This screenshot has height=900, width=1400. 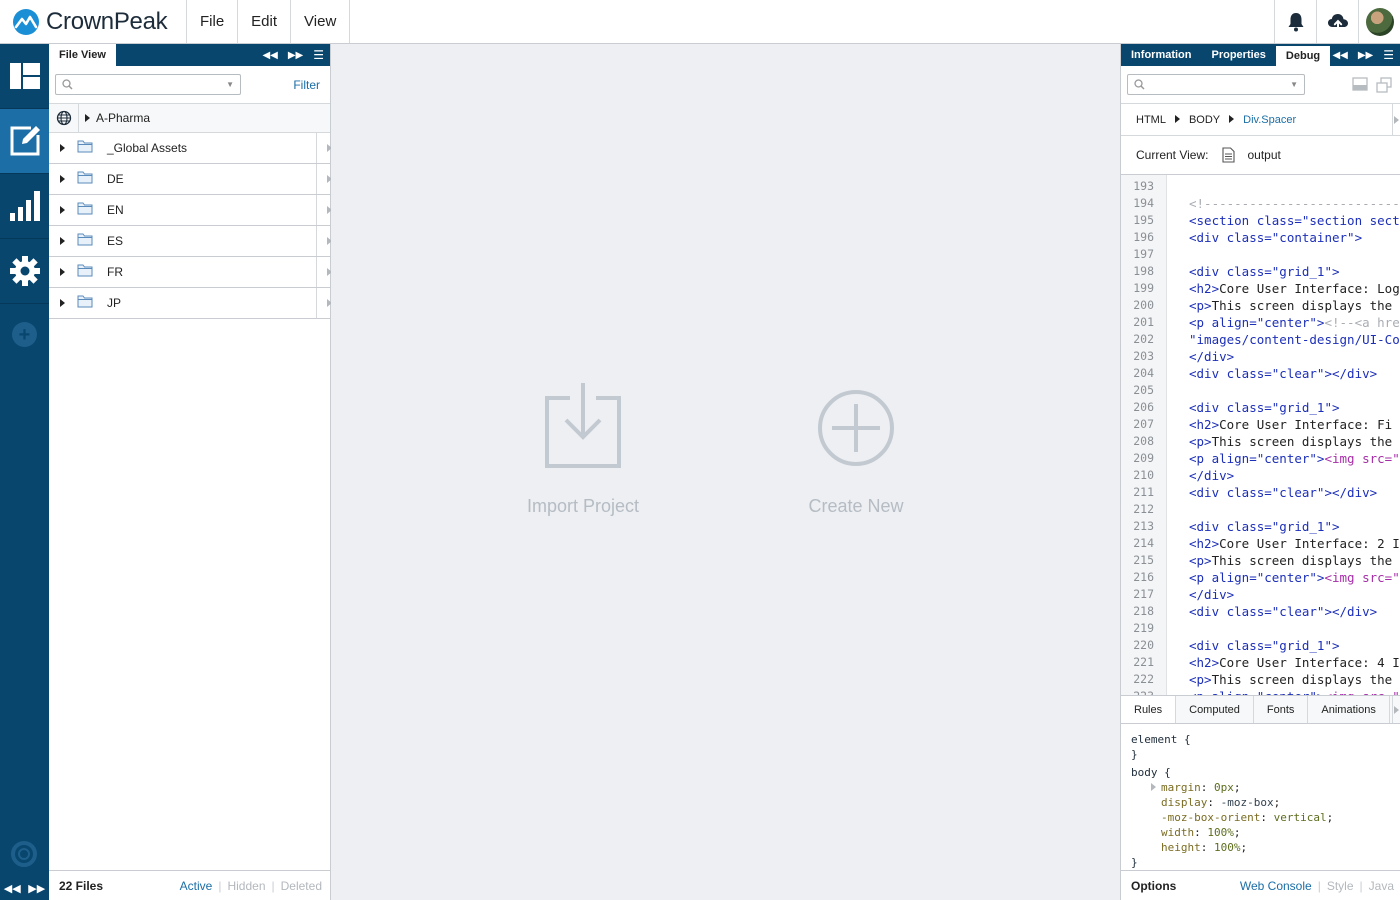 I want to click on breadcrumb-div-spacer: Div.Spacer, so click(x=1269, y=120).